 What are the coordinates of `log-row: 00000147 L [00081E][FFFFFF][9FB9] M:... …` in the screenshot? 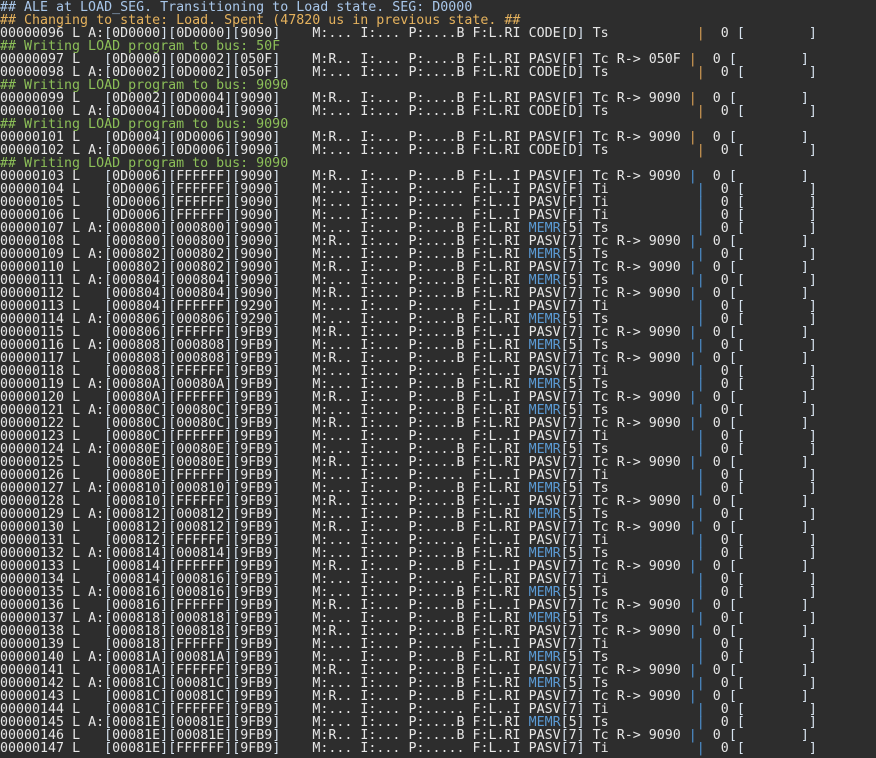 It's located at (408, 748).